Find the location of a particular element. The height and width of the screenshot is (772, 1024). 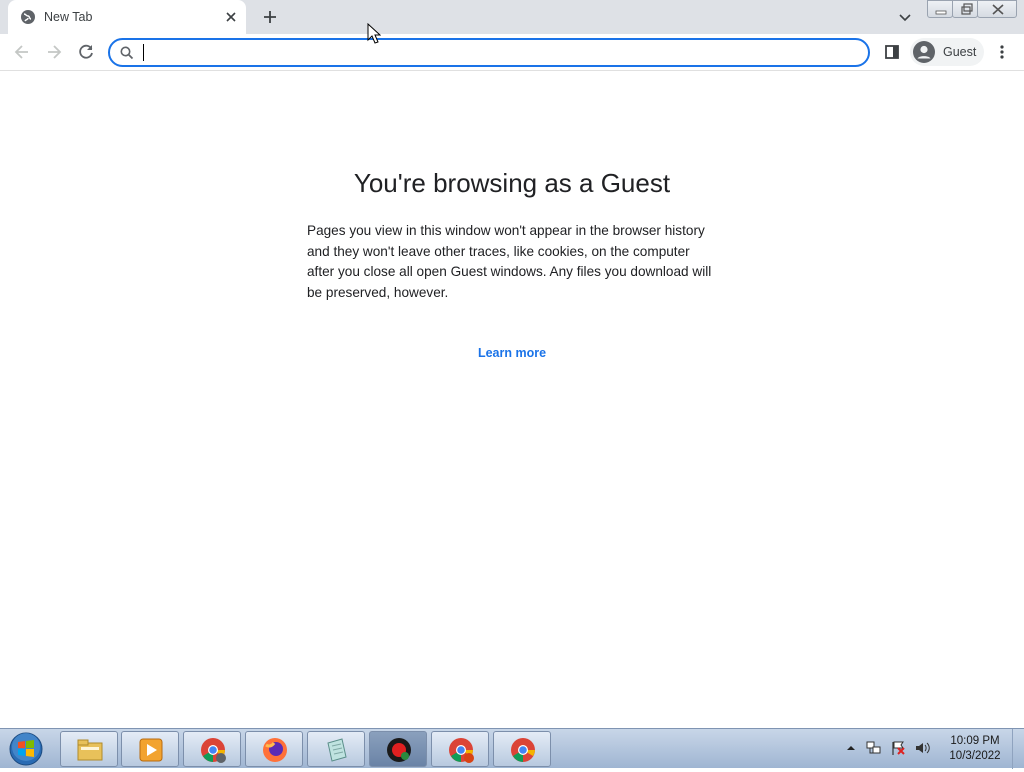

mouse-cursor-icon is located at coordinates (374, 33).